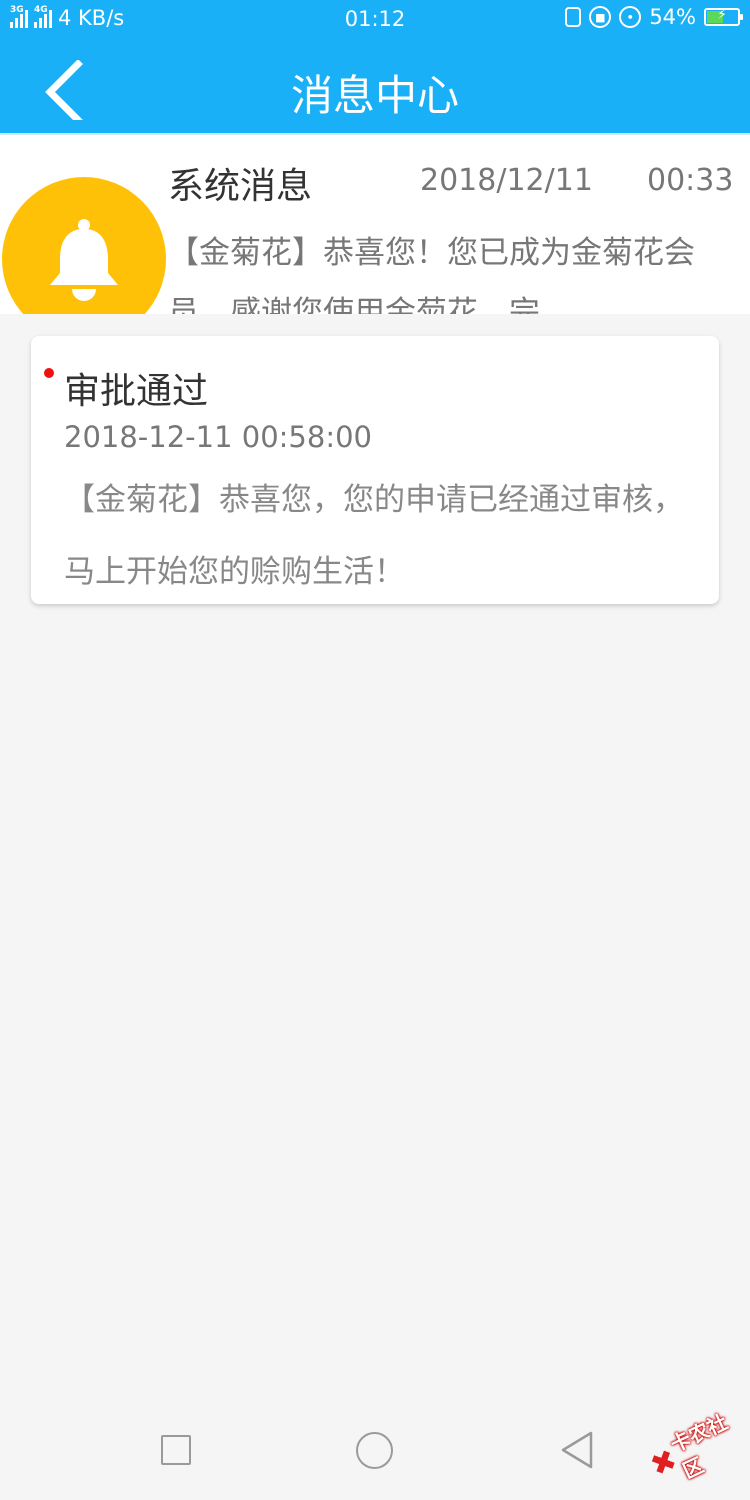 The image size is (750, 1500). What do you see at coordinates (84, 260) in the screenshot?
I see `bell-icon` at bounding box center [84, 260].